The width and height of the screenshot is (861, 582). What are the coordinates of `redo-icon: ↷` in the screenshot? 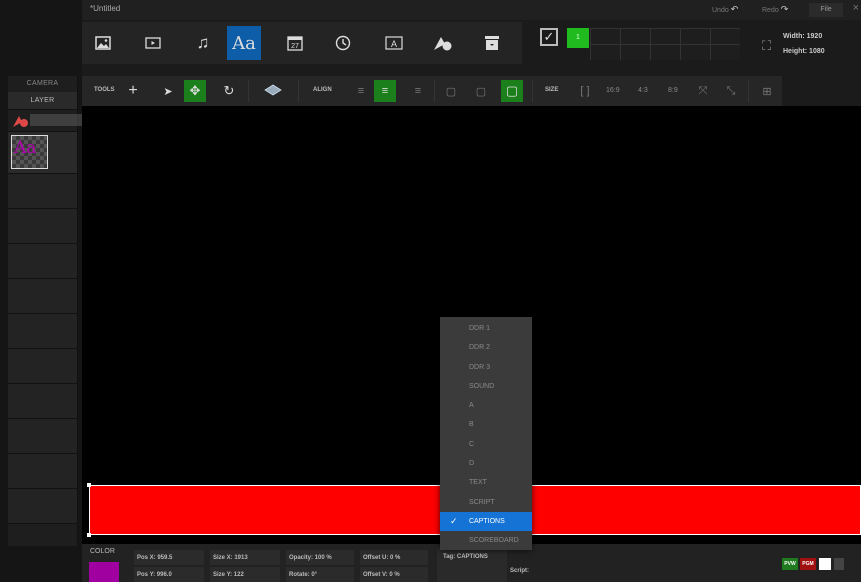 It's located at (784, 9).